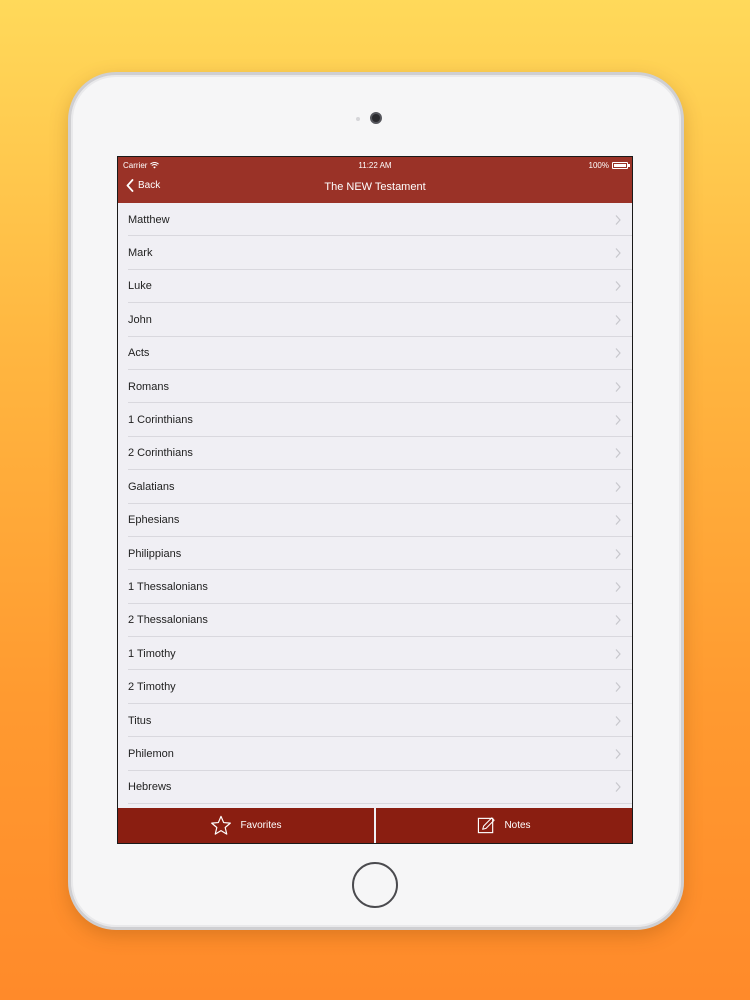  What do you see at coordinates (155, 553) in the screenshot?
I see `list-item-label: Philippians` at bounding box center [155, 553].